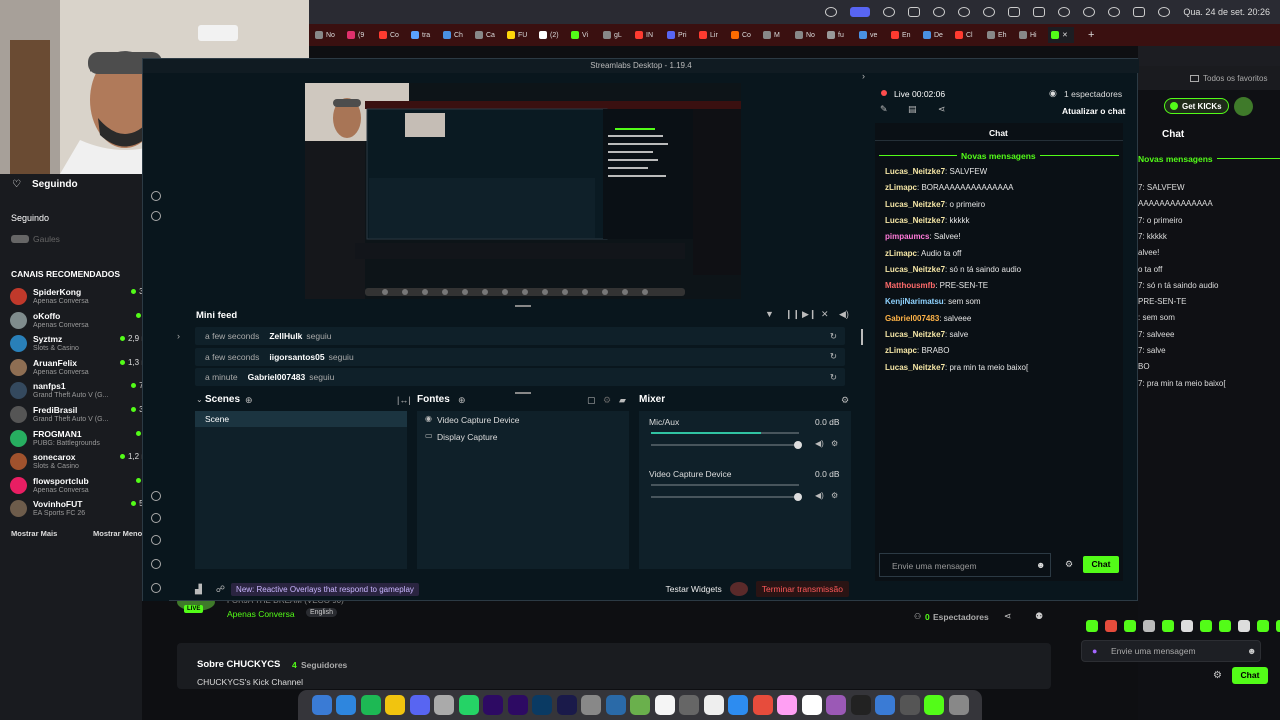 This screenshot has height=720, width=1280. What do you see at coordinates (915, 334) in the screenshot?
I see `chat-username: Lucas_Neitzke7` at bounding box center [915, 334].